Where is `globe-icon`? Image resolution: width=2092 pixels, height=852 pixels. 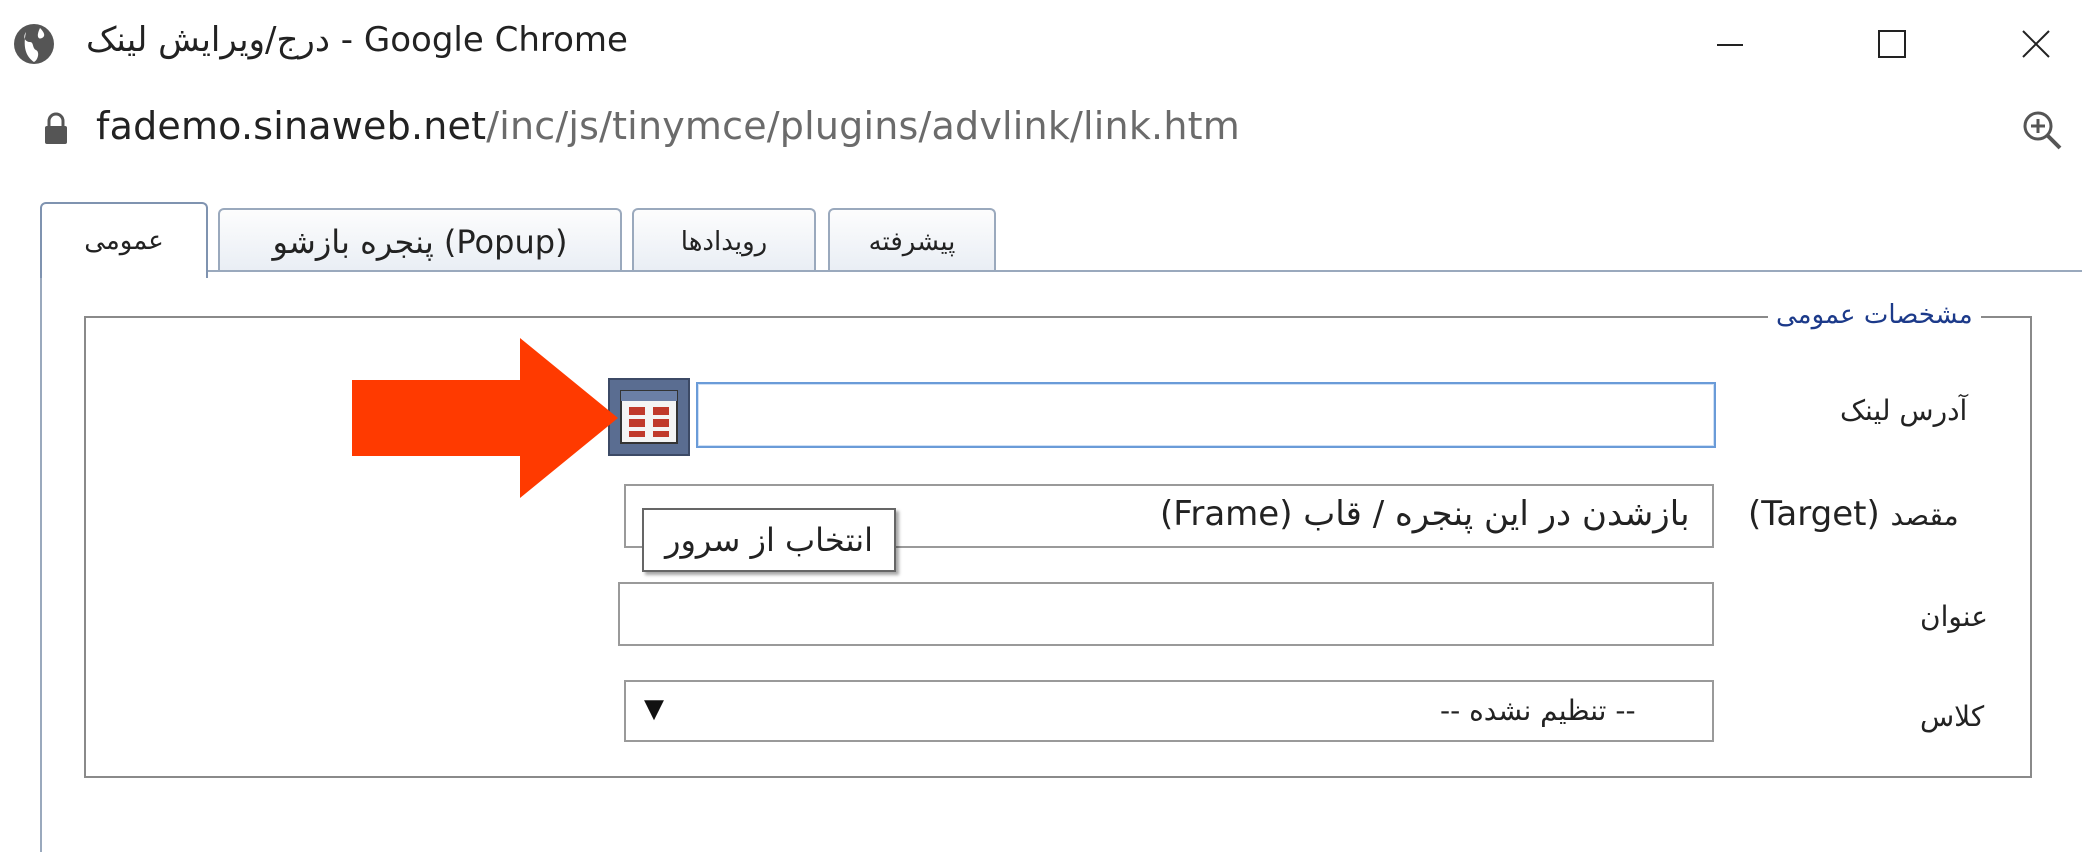 globe-icon is located at coordinates (34, 44).